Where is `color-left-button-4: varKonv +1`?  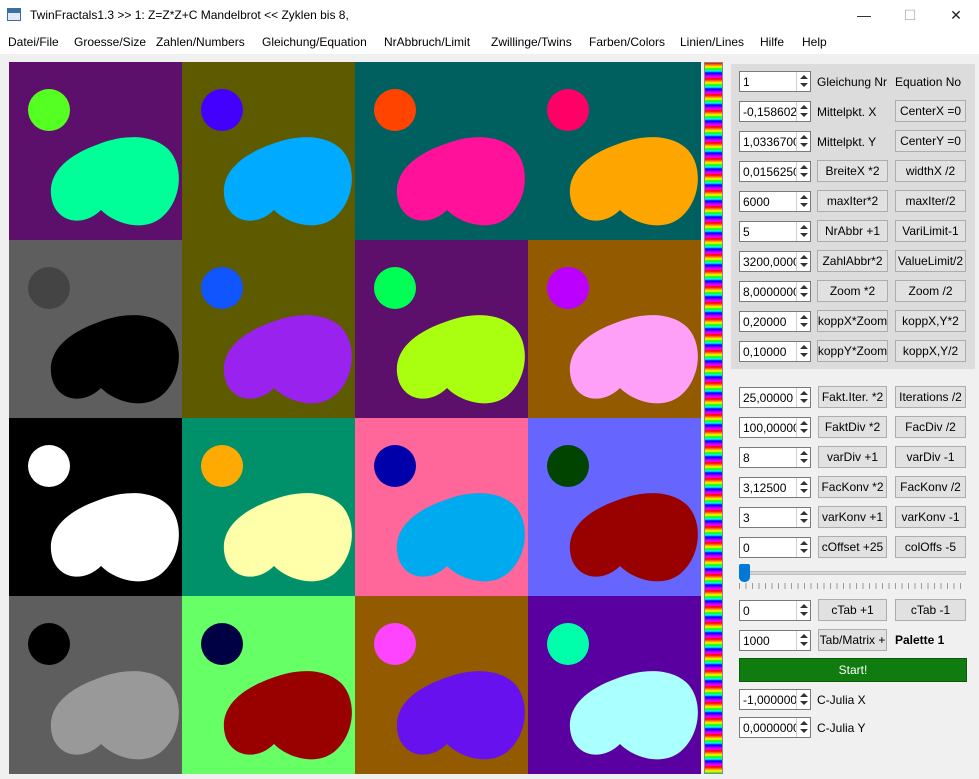 color-left-button-4: varKonv +1 is located at coordinates (852, 517).